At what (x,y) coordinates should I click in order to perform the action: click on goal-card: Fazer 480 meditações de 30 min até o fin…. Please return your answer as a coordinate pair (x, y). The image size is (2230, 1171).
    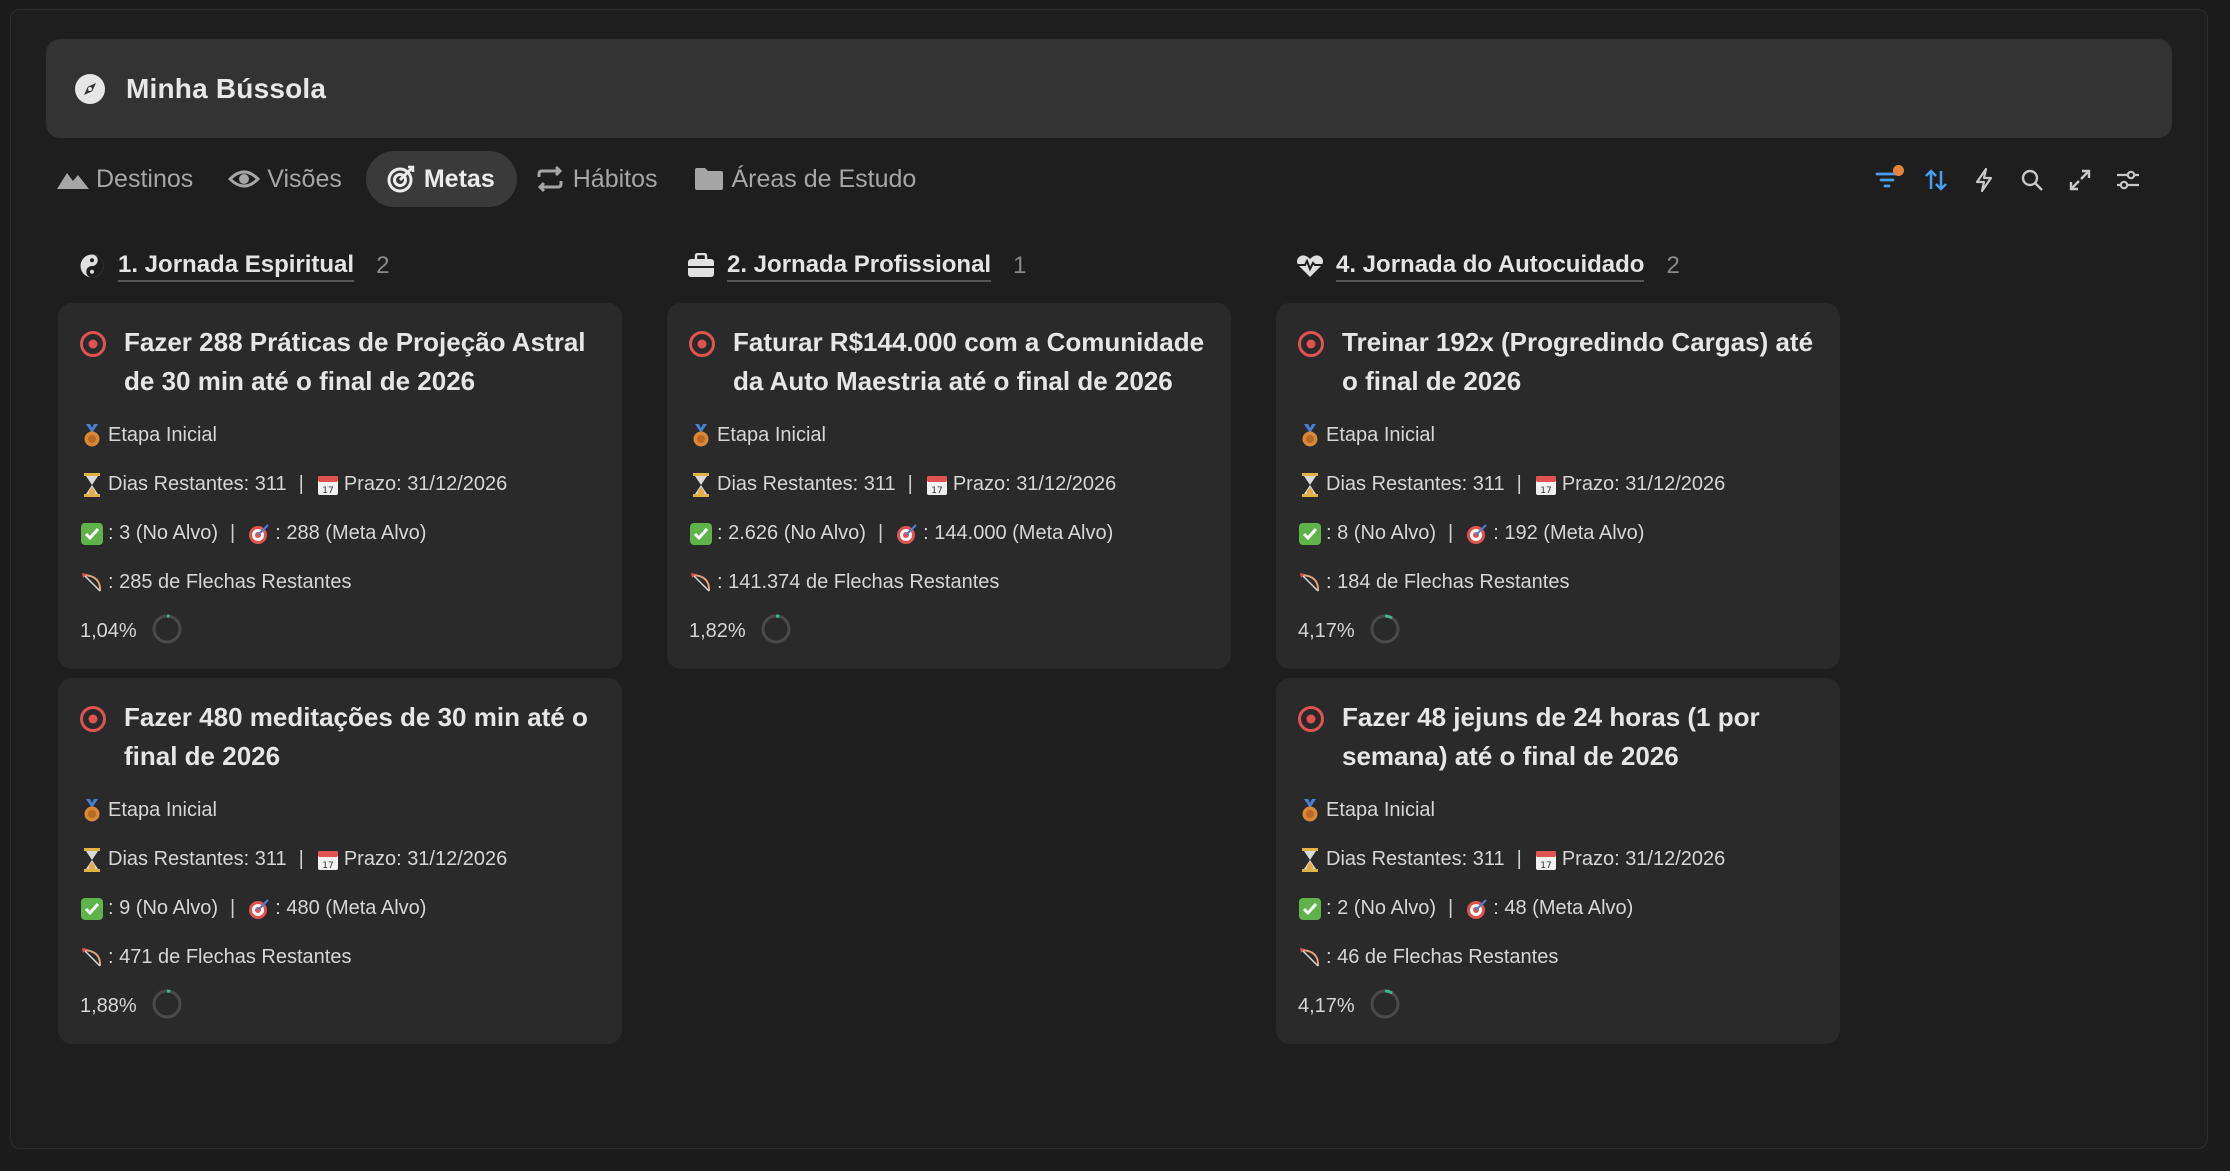
    Looking at the image, I should click on (340, 861).